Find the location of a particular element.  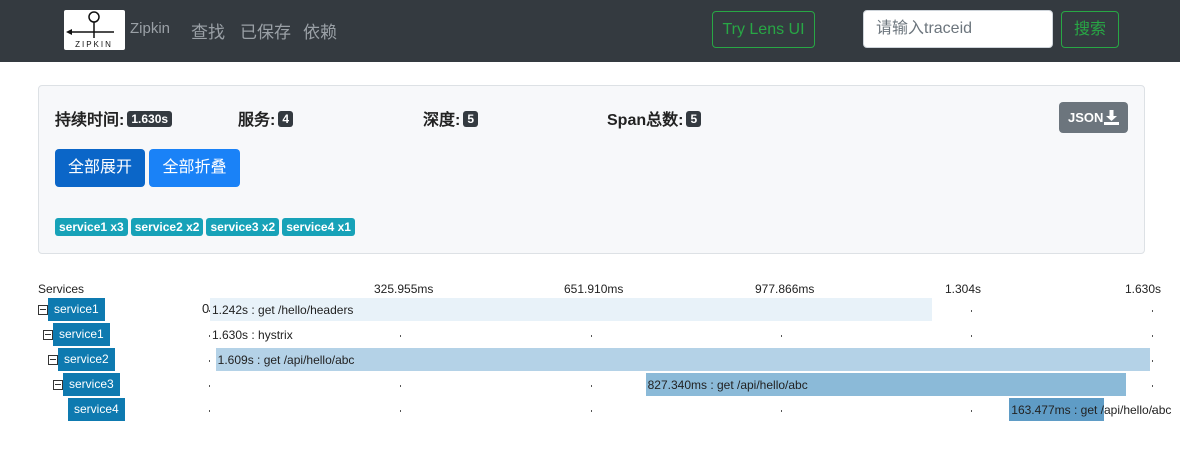

services-stat: 服务: 4 is located at coordinates (266, 118).